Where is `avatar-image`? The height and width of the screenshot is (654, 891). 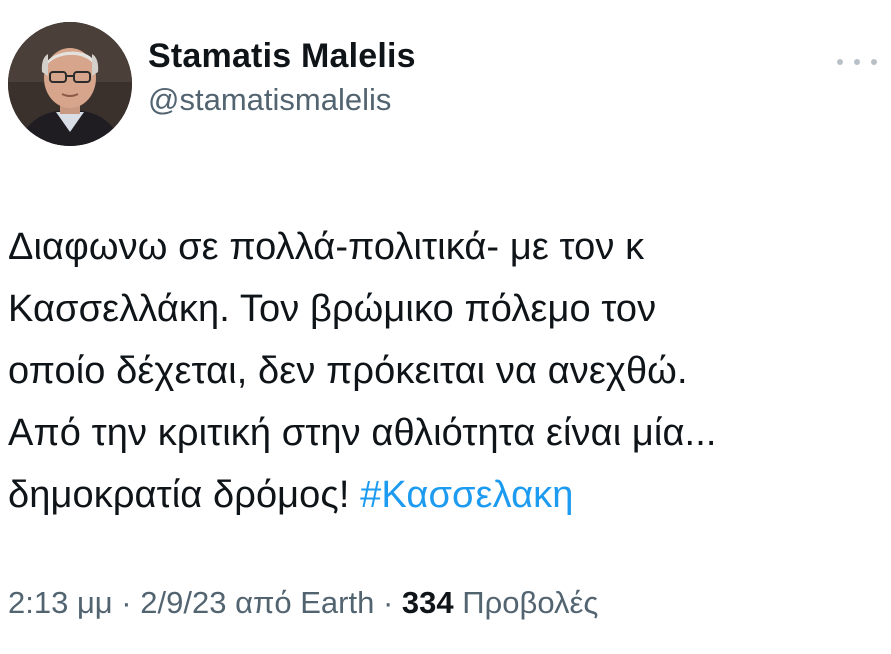 avatar-image is located at coordinates (70, 84).